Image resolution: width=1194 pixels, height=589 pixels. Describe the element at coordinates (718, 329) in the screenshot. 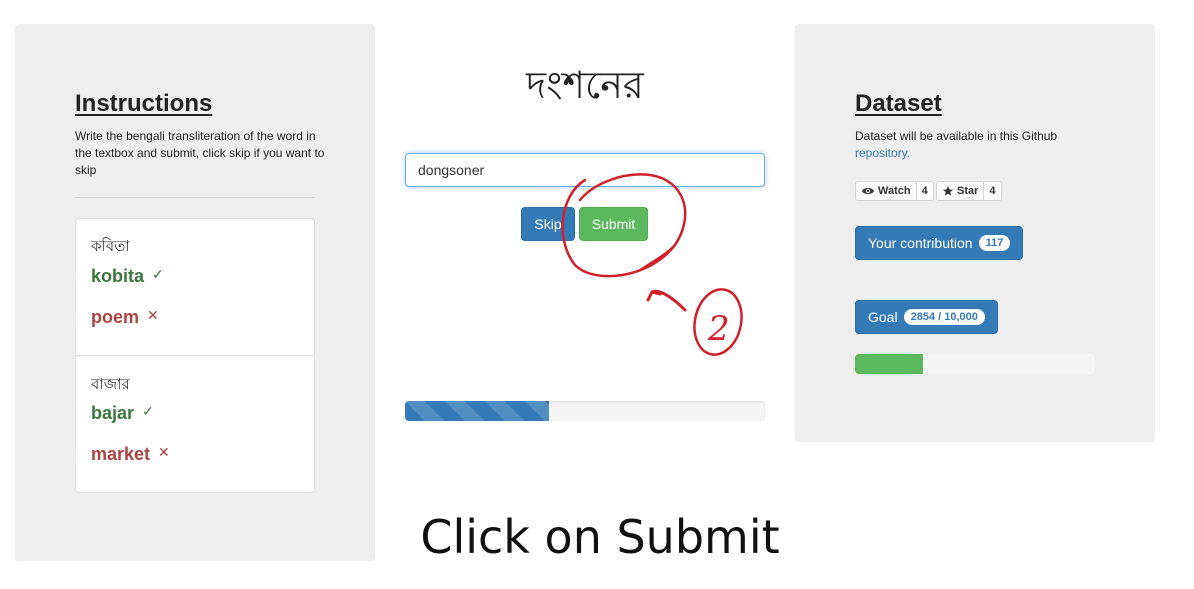

I see `annotation-number: 2` at that location.